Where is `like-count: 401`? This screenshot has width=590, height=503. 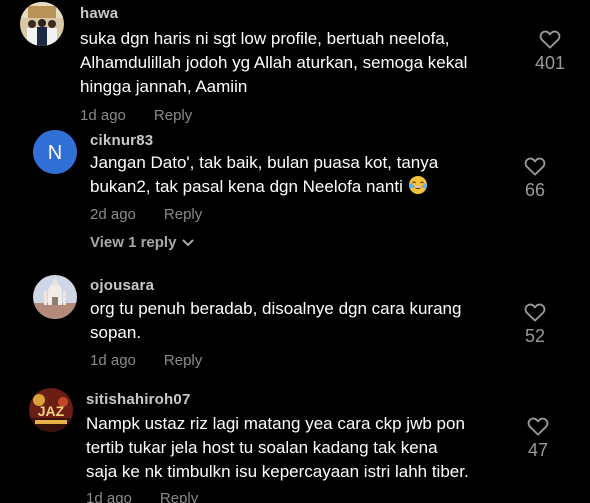
like-count: 401 is located at coordinates (550, 63).